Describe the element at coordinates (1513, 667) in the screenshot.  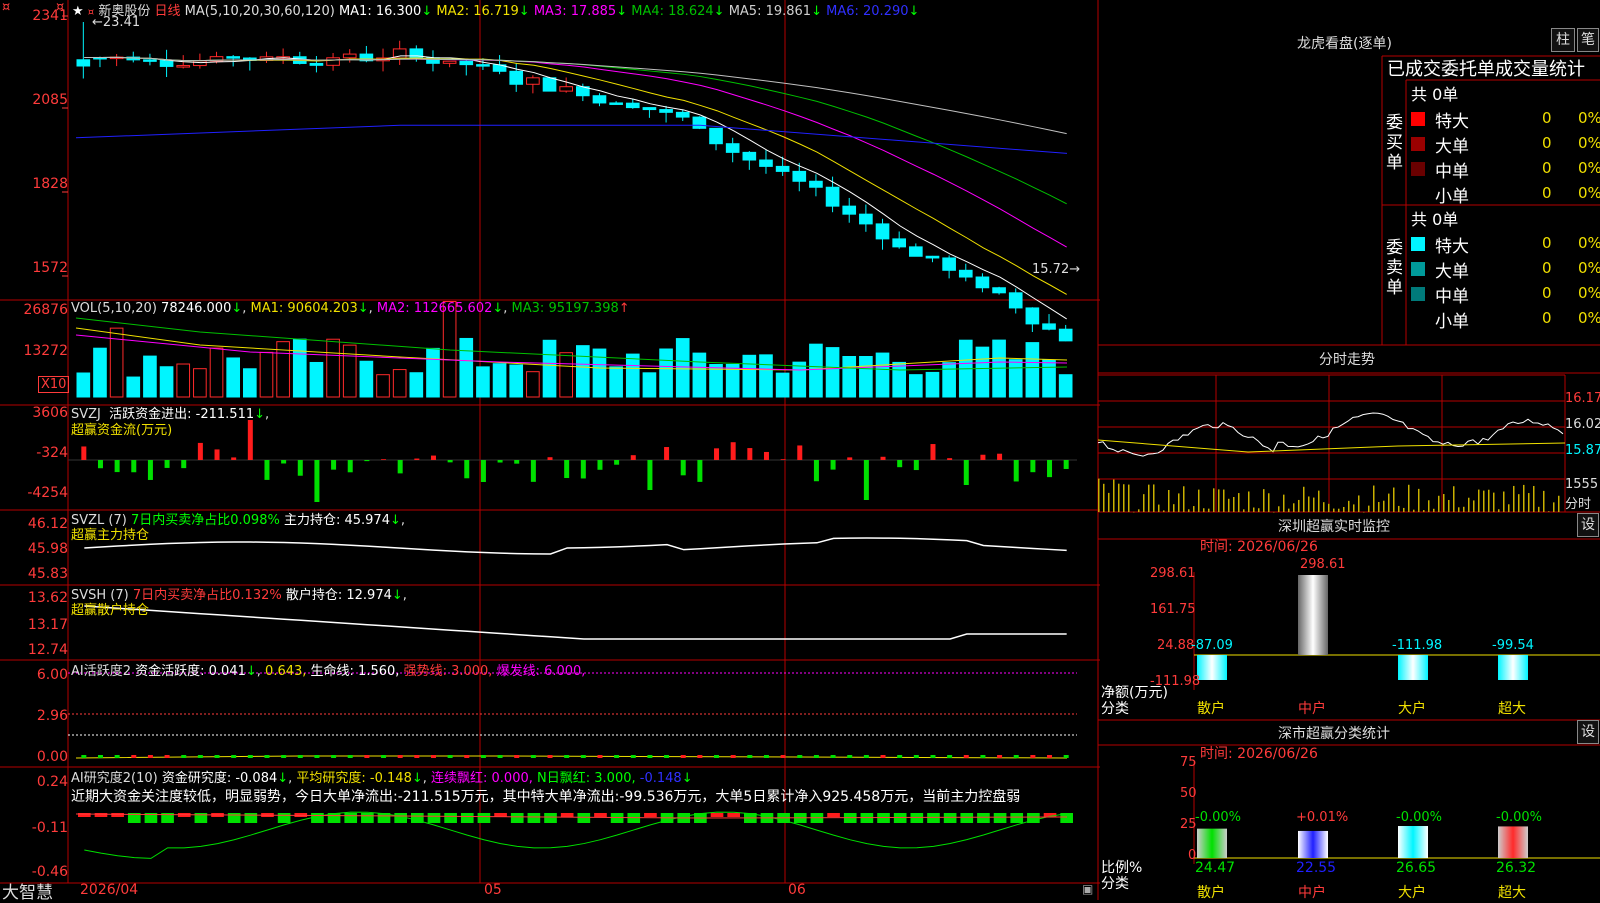
I see `monitor-bar` at that location.